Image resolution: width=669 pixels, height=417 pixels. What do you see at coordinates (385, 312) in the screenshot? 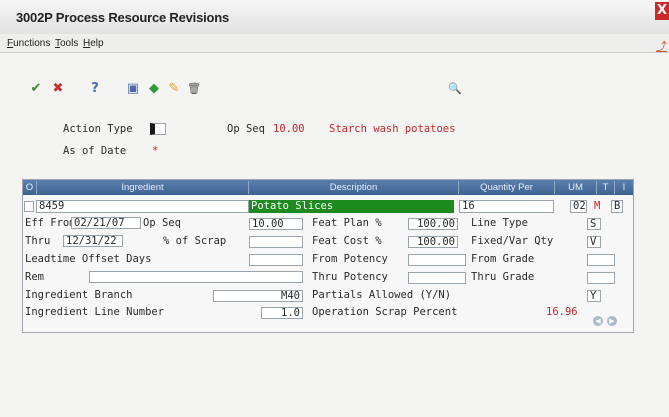
I see `op-scrap-label: Operation Scrap Percent` at bounding box center [385, 312].